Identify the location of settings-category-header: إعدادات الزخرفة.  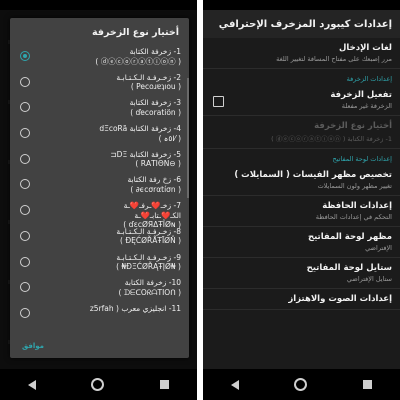
(369, 79).